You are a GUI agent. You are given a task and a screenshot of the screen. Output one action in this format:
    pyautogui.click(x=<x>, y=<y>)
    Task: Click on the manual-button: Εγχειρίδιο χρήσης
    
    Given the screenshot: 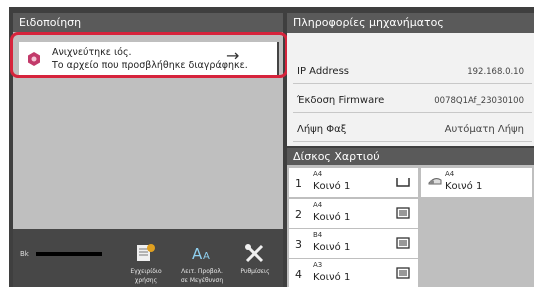 What is the action you would take?
    pyautogui.click(x=146, y=258)
    